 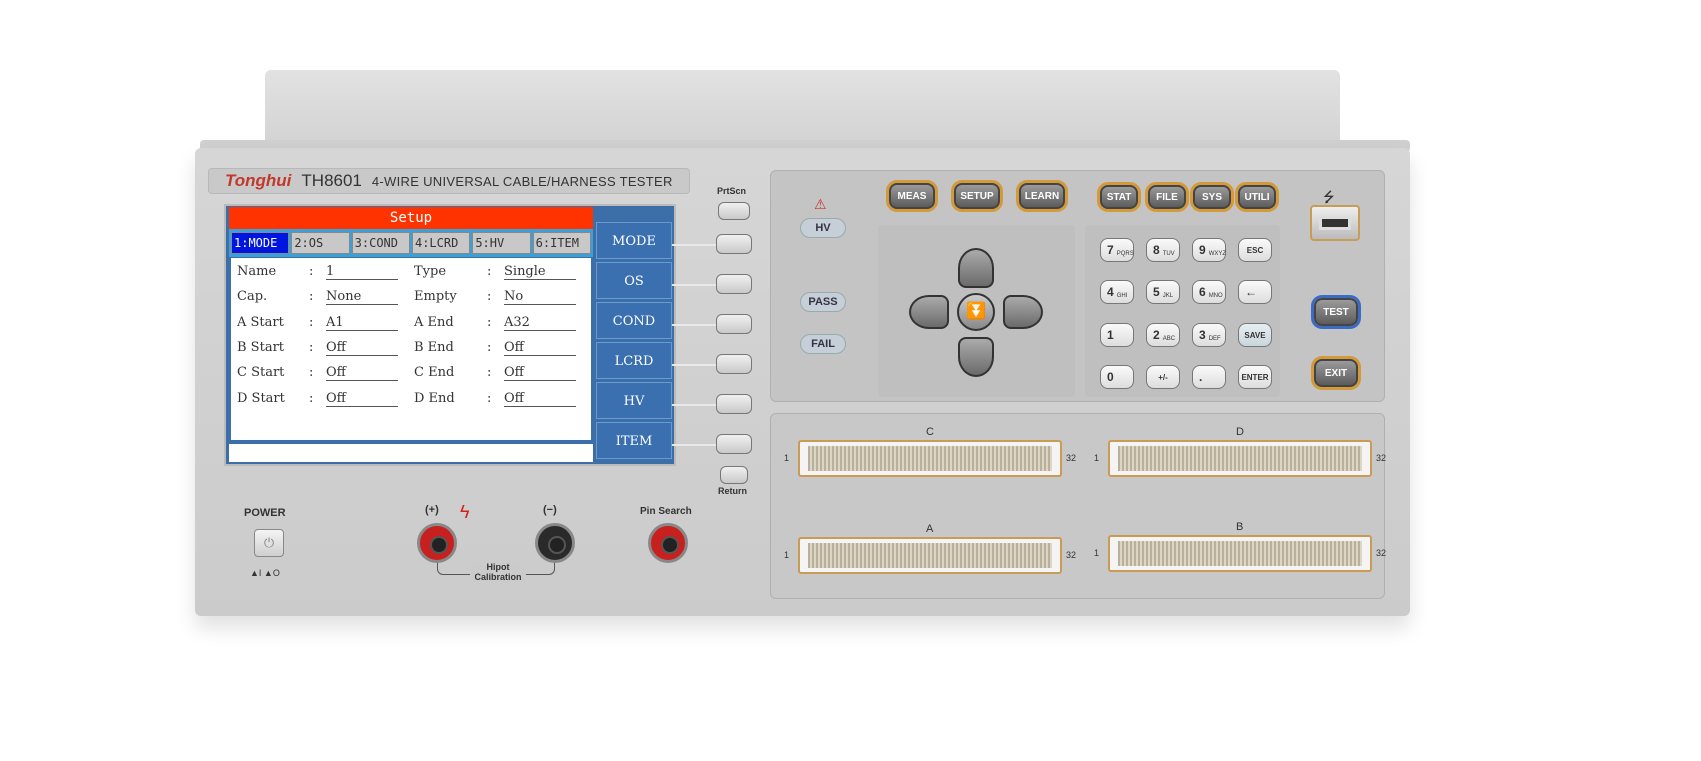 What do you see at coordinates (380, 243) in the screenshot?
I see `tab-cond: 3:COND` at bounding box center [380, 243].